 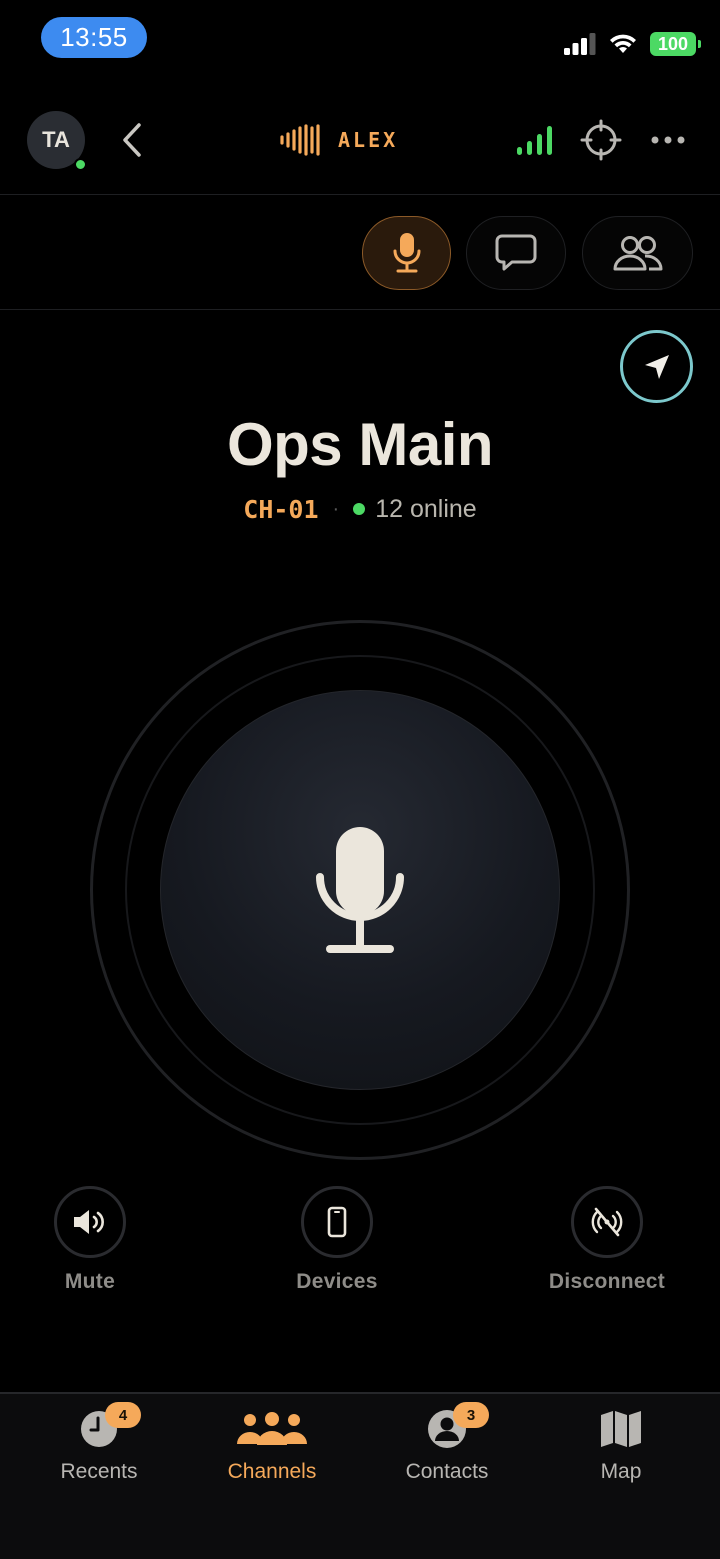 I want to click on brand-label: ALEX, so click(x=368, y=140).